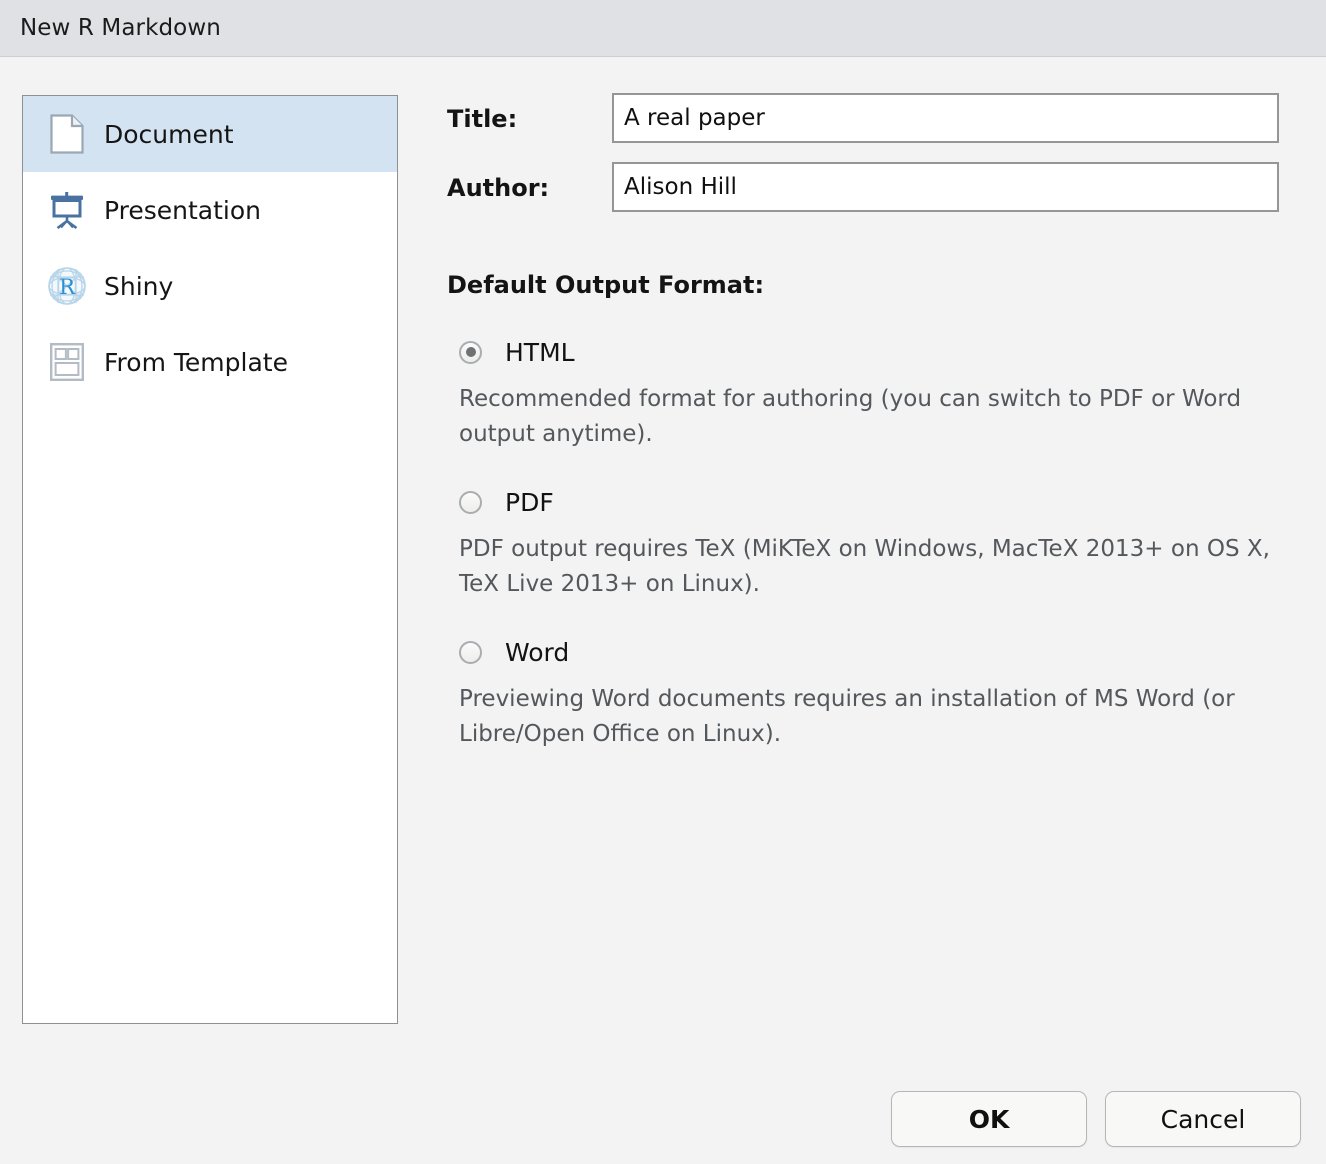 The image size is (1326, 1164). Describe the element at coordinates (470, 502) in the screenshot. I see `radio-pdf` at that location.